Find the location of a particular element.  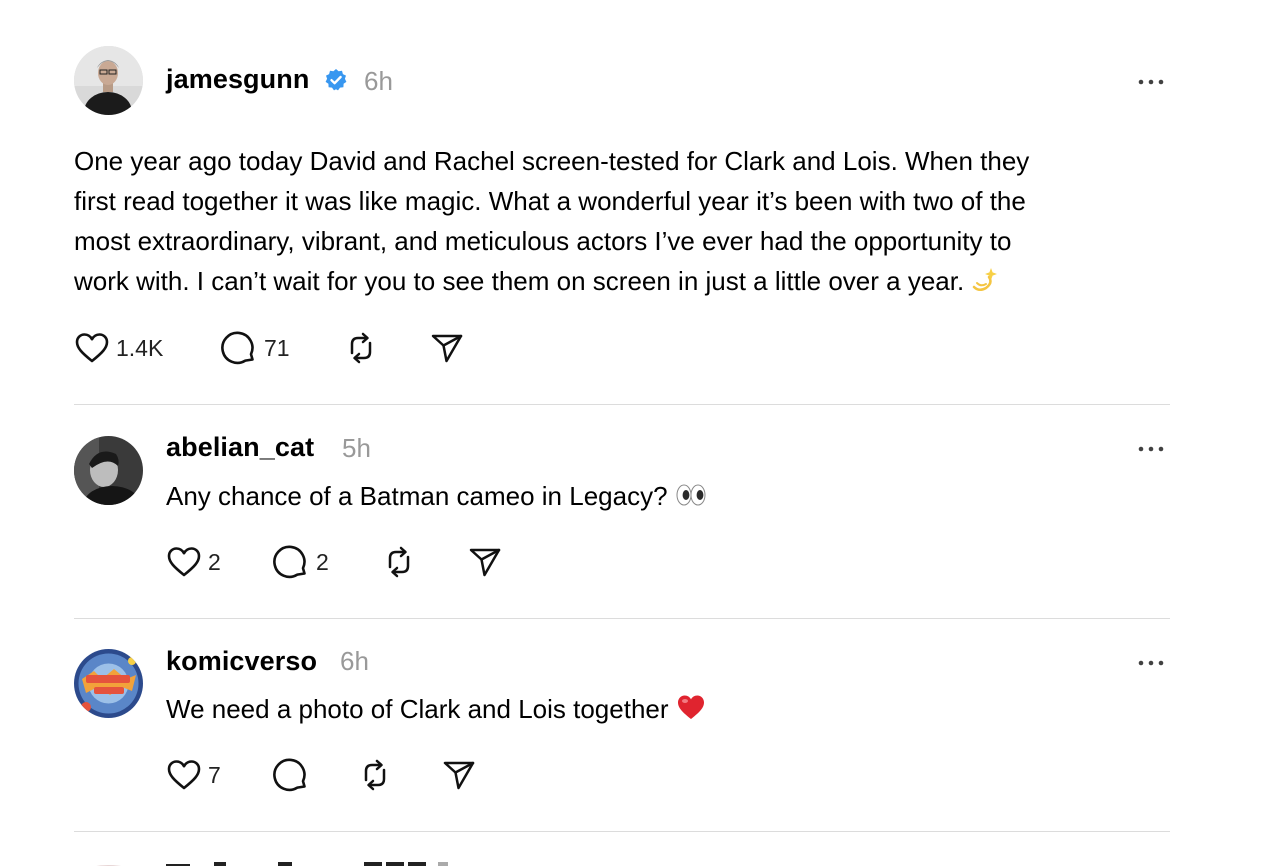

username: komicverso is located at coordinates (241, 661).